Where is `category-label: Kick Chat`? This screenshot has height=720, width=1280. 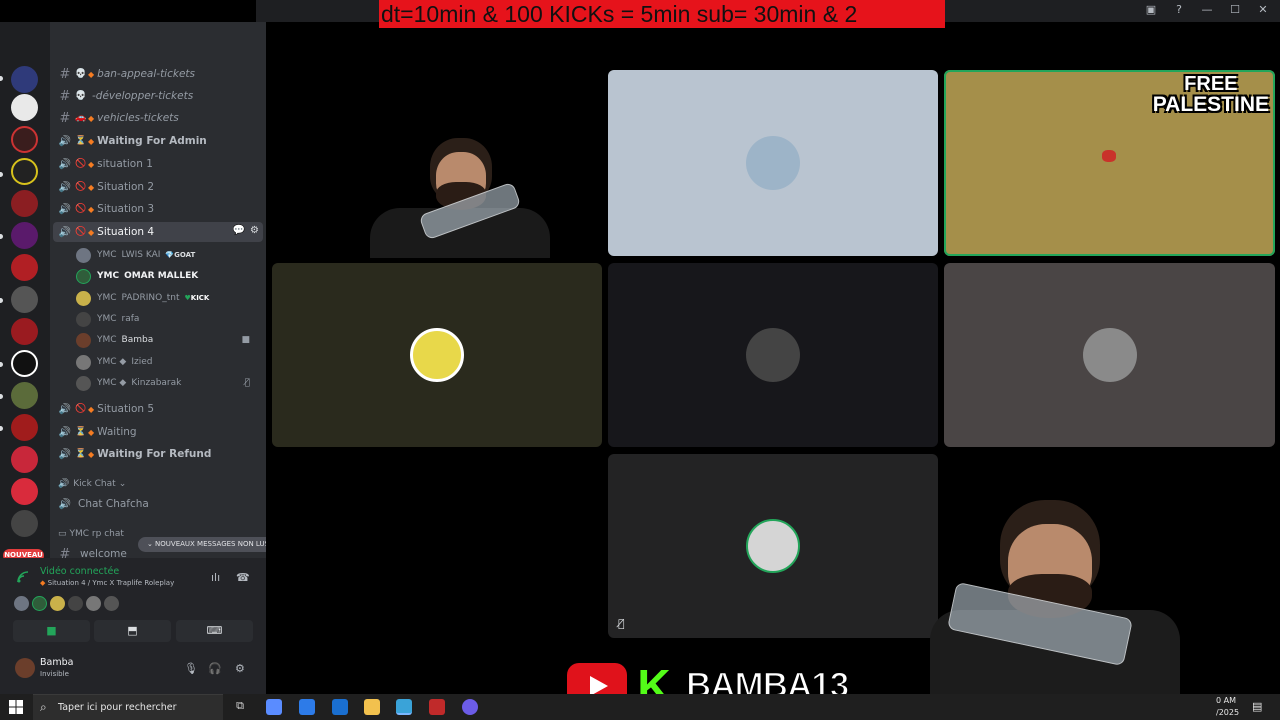
category-label: Kick Chat is located at coordinates (94, 484).